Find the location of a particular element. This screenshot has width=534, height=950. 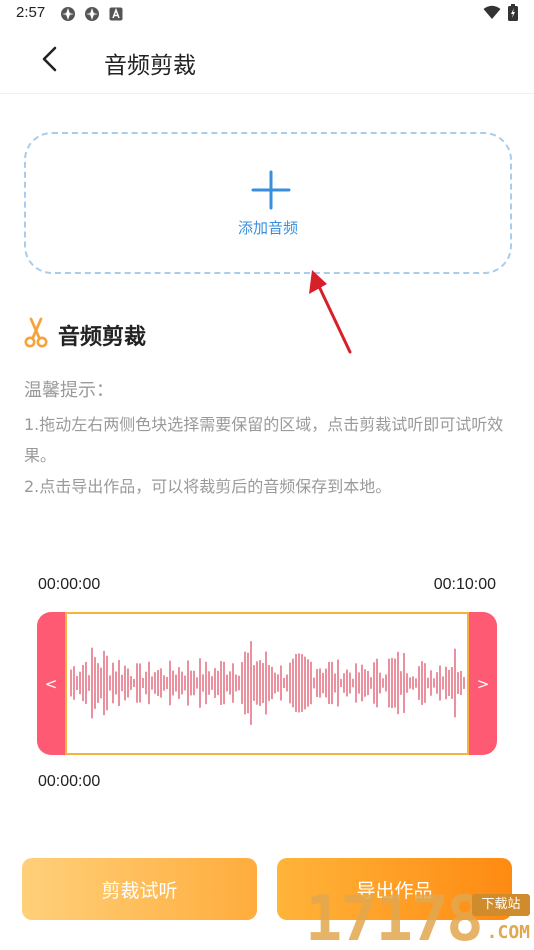

trim-preview-label: 剪裁试听 is located at coordinates (139, 890).